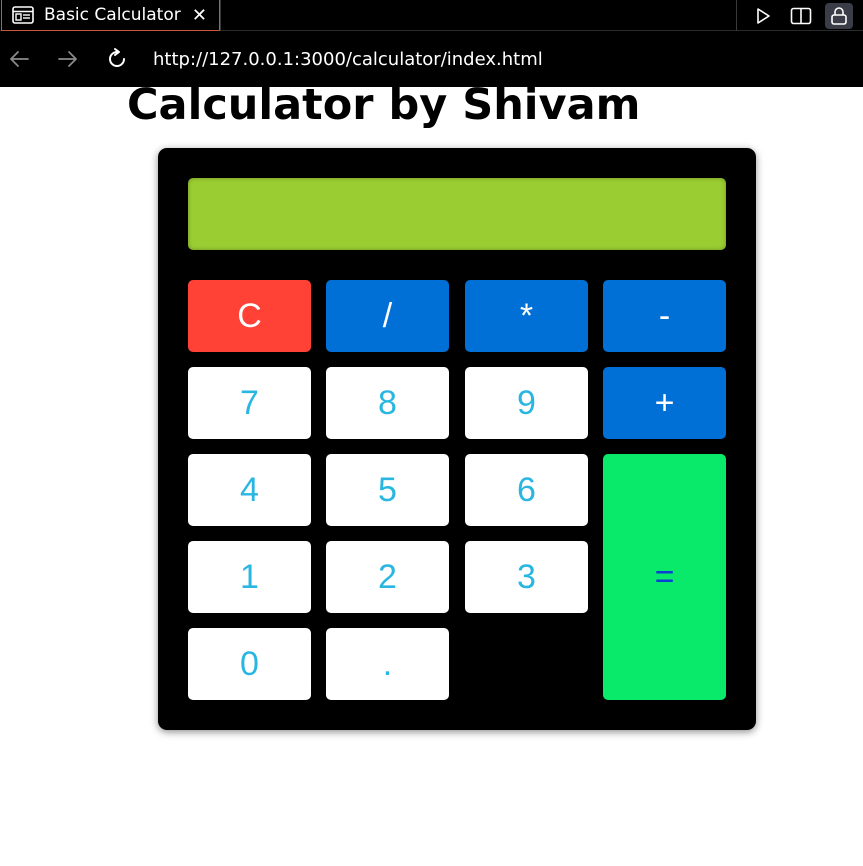 This screenshot has height=866, width=863. I want to click on tab-divider, so click(220, 15).